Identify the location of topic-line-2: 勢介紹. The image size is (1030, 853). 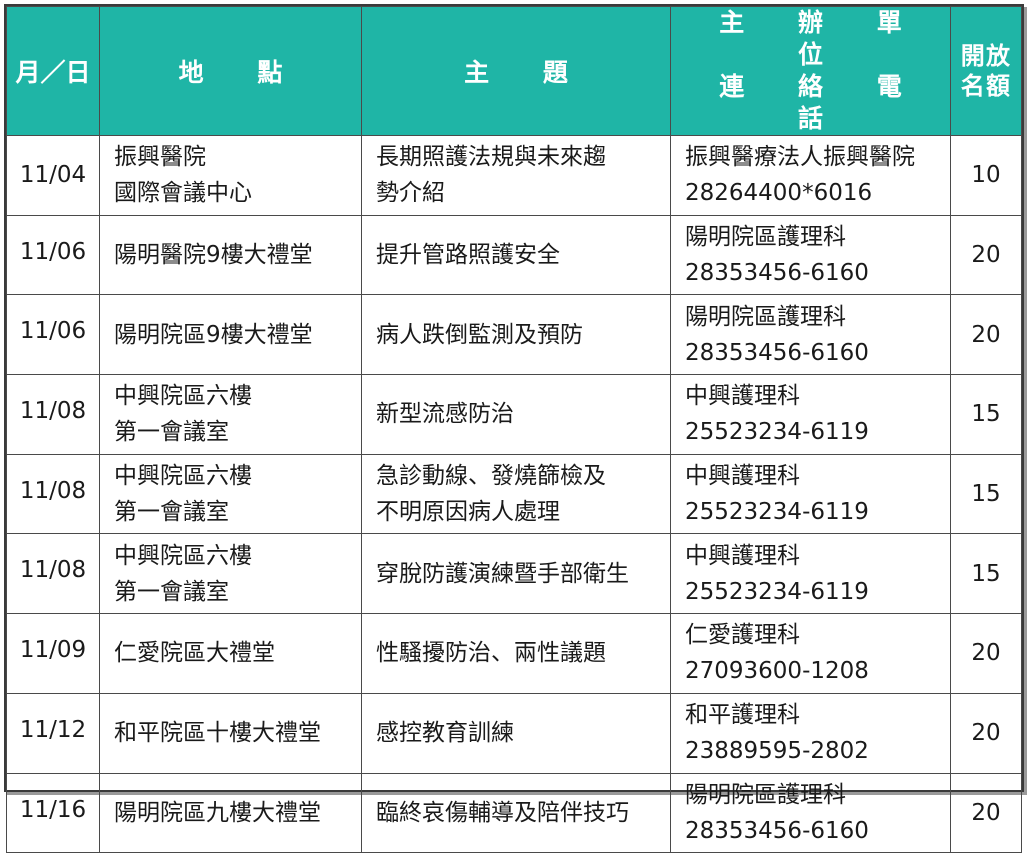
(410, 193).